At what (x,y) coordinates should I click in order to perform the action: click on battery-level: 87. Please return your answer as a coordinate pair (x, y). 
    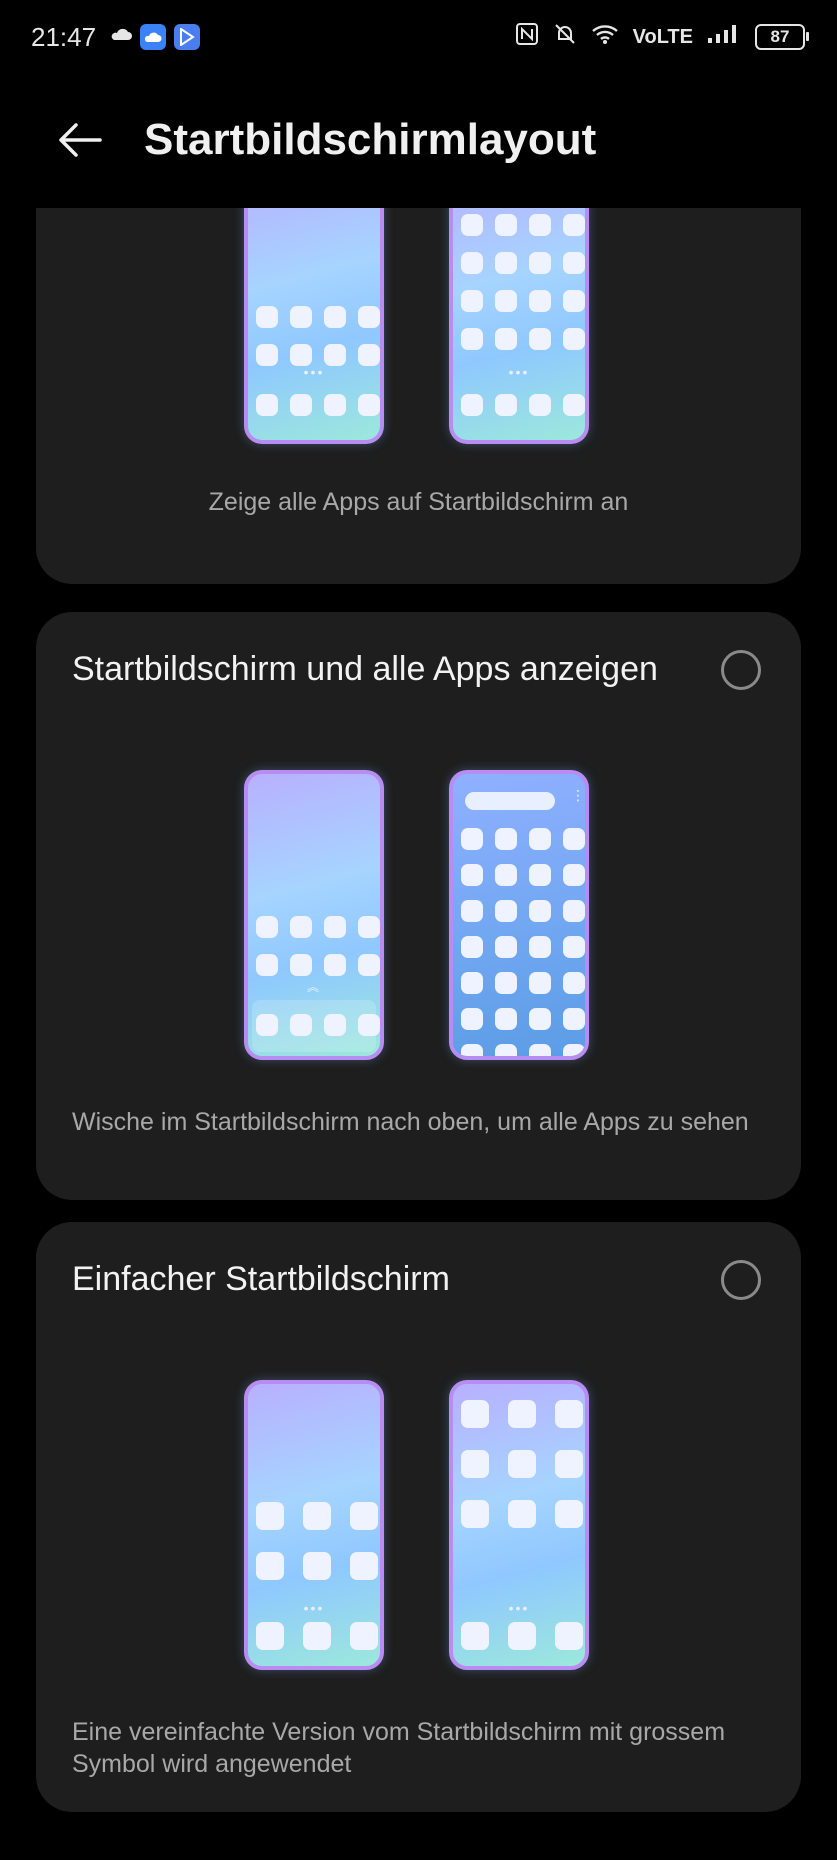
    Looking at the image, I should click on (780, 36).